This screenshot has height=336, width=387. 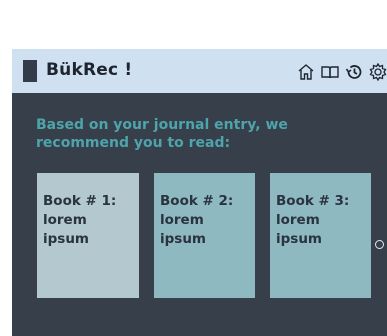 What do you see at coordinates (199, 71) in the screenshot?
I see `header-bar: BükRec !` at bounding box center [199, 71].